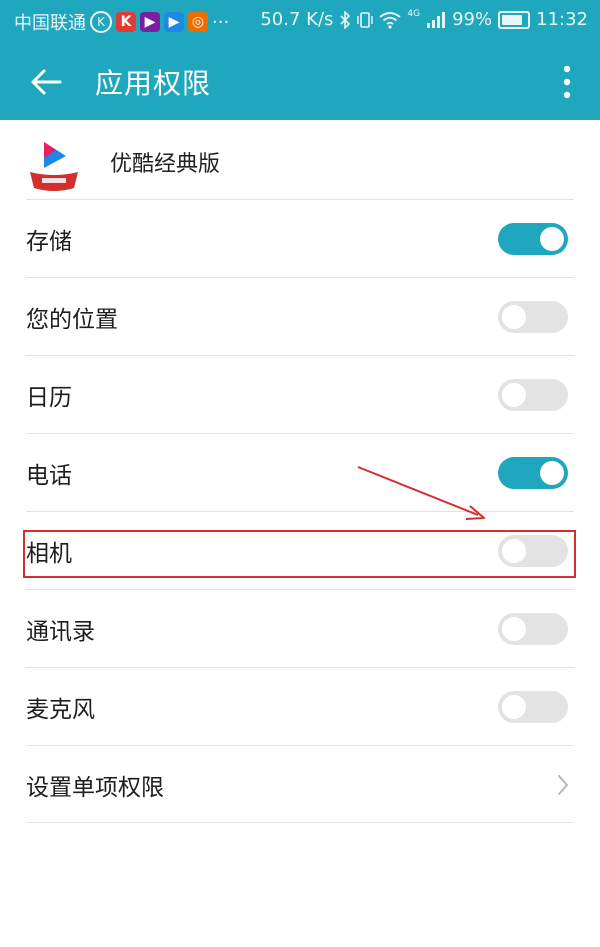 The height and width of the screenshot is (947, 600). What do you see at coordinates (300, 316) in the screenshot?
I see `permission-row-location: 您的位置` at bounding box center [300, 316].